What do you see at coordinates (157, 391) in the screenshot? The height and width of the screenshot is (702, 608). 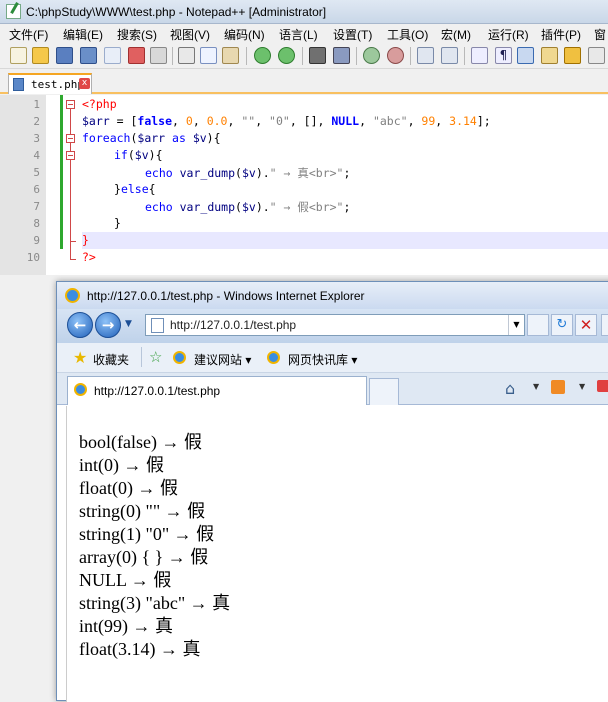 I see `ie-tab-title: http://127.0.0.1/test.php` at bounding box center [157, 391].